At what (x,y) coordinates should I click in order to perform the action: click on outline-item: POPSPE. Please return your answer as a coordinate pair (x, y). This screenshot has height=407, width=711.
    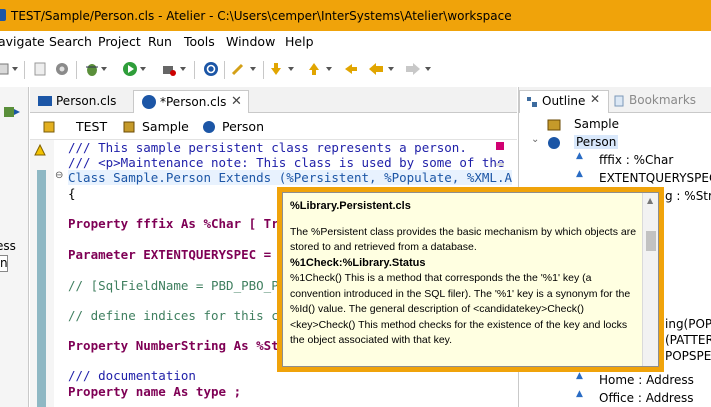
    Looking at the image, I should click on (688, 356).